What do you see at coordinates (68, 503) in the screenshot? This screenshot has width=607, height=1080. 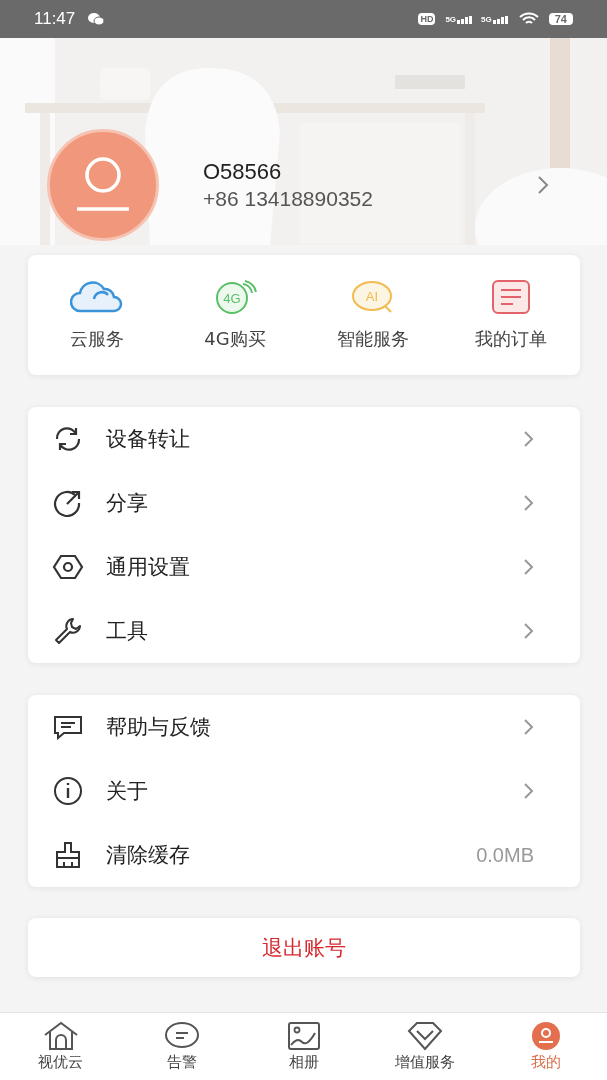 I see `share-icon` at bounding box center [68, 503].